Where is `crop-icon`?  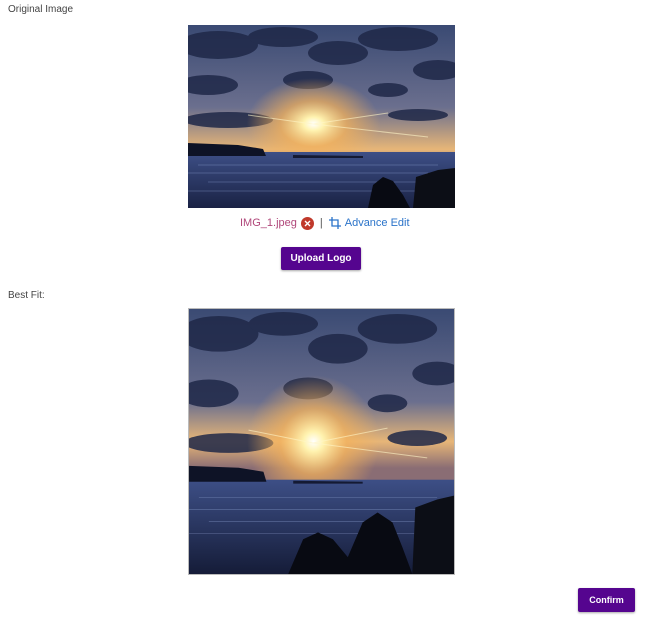
crop-icon is located at coordinates (334, 223).